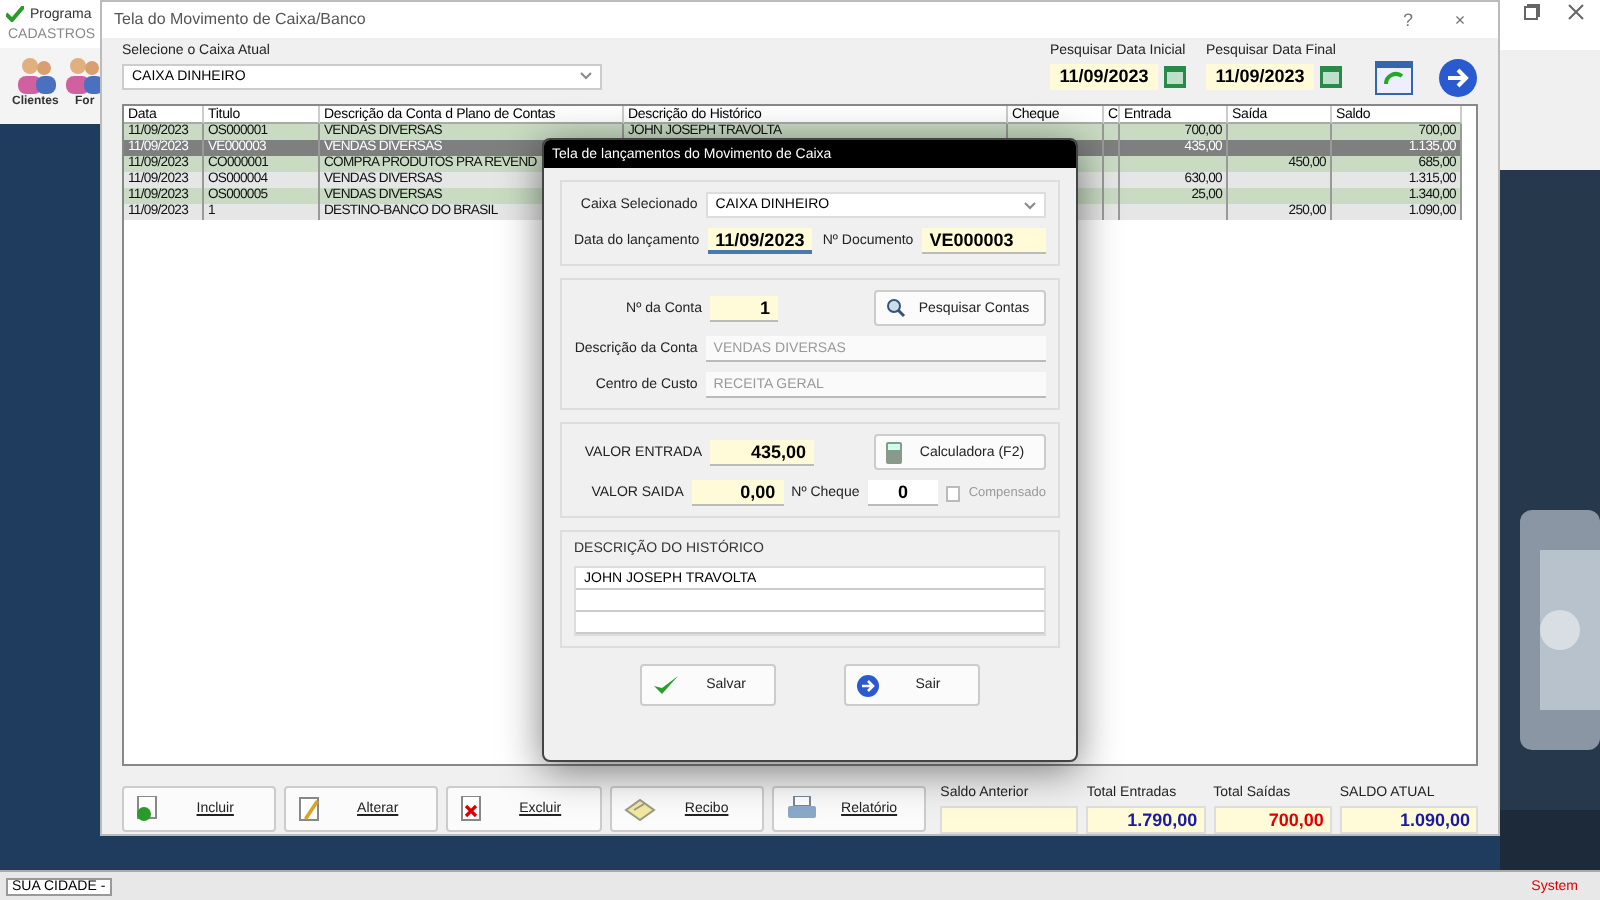  I want to click on document-field: VE000003, so click(983, 241).